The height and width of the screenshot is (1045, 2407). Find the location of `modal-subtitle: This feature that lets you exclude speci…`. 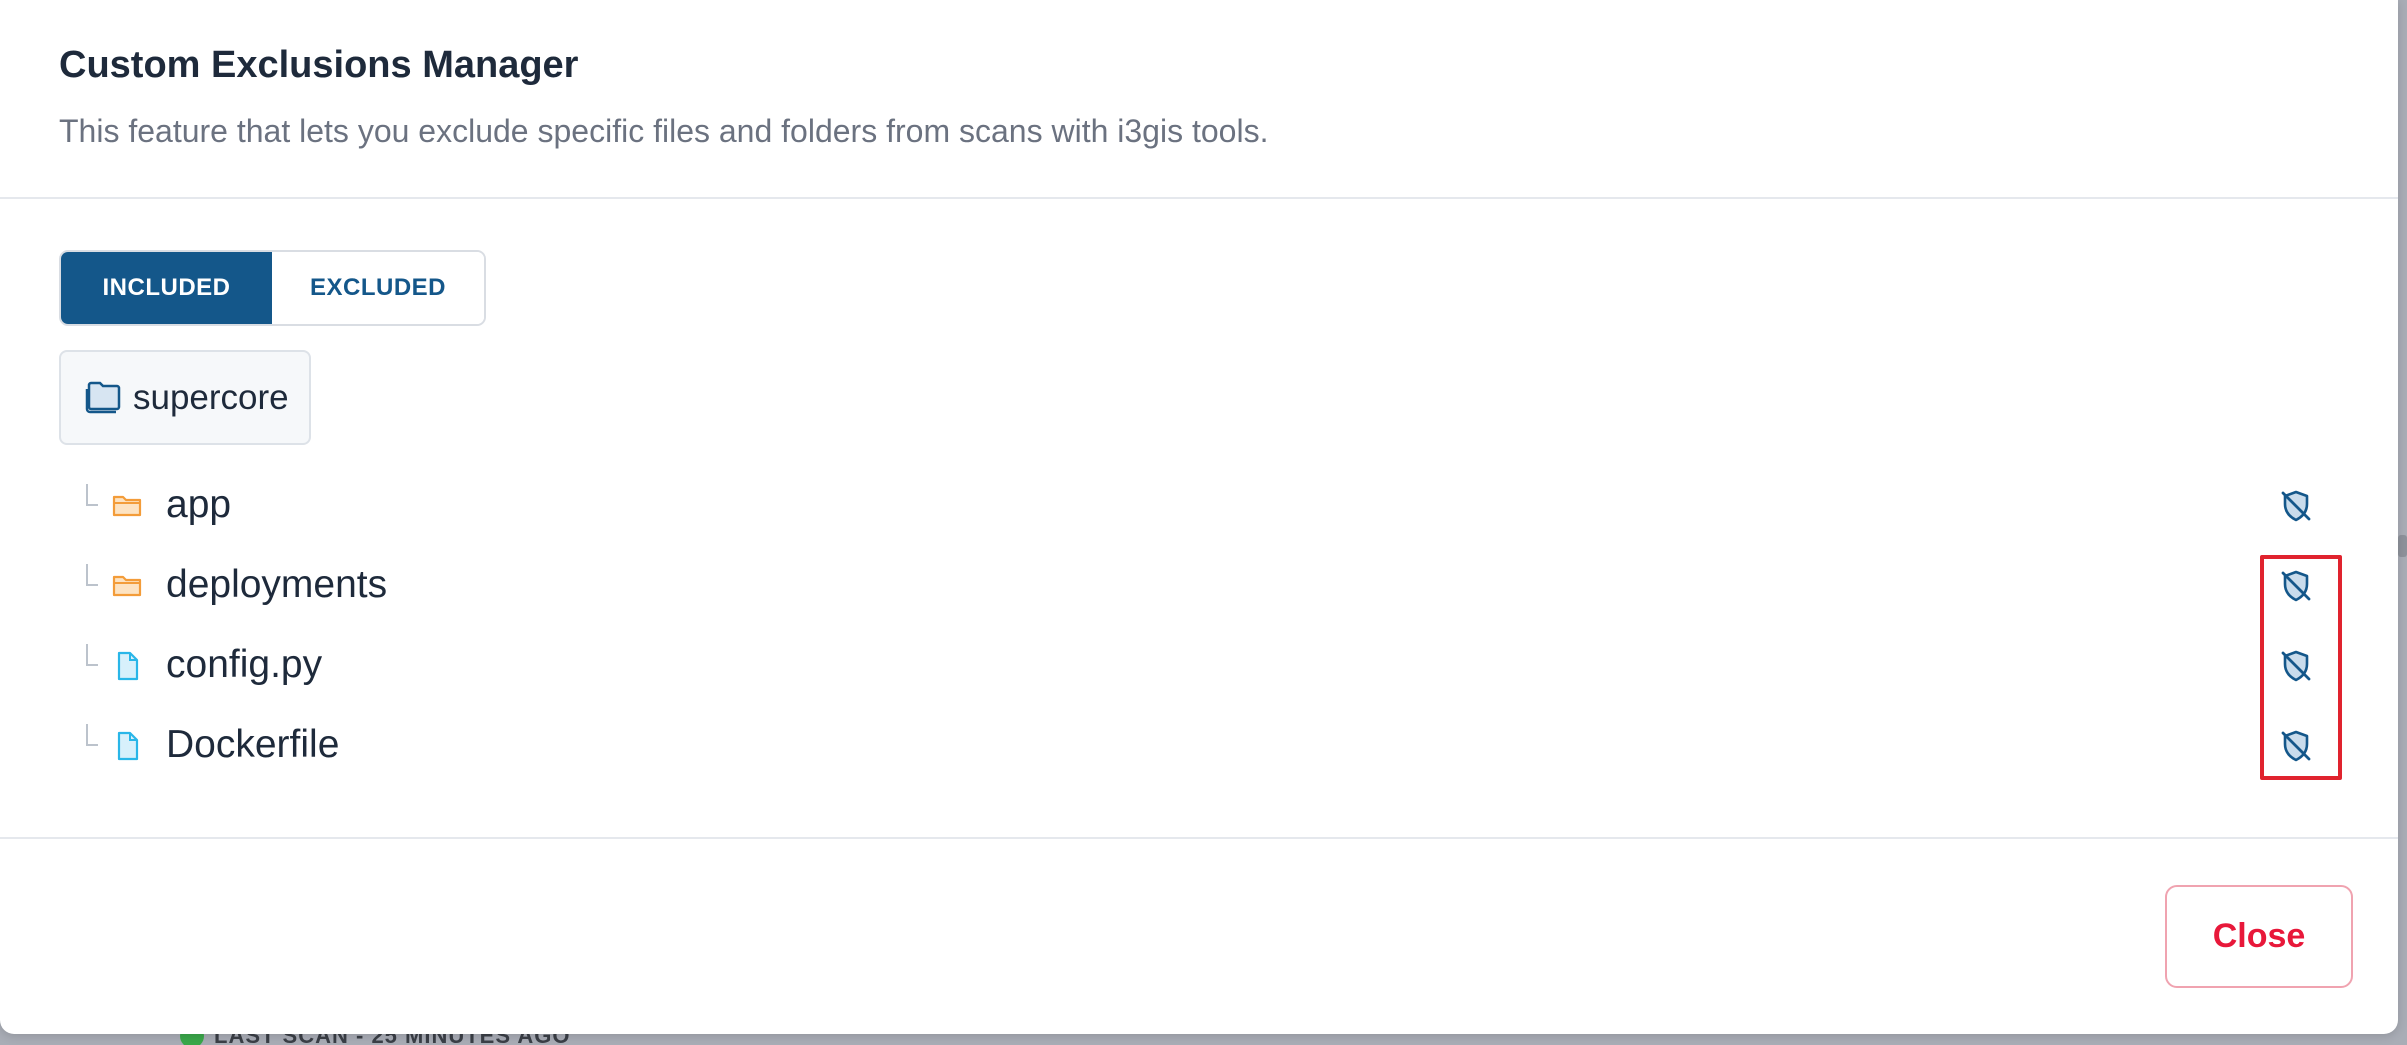

modal-subtitle: This feature that lets you exclude speci… is located at coordinates (664, 131).